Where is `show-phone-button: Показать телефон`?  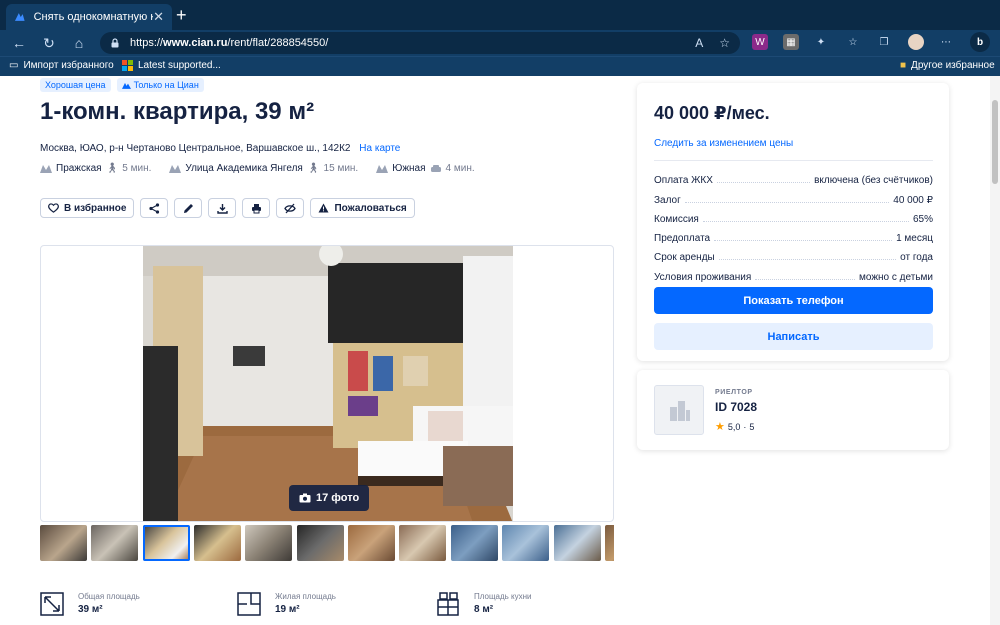 show-phone-button: Показать телефон is located at coordinates (793, 300).